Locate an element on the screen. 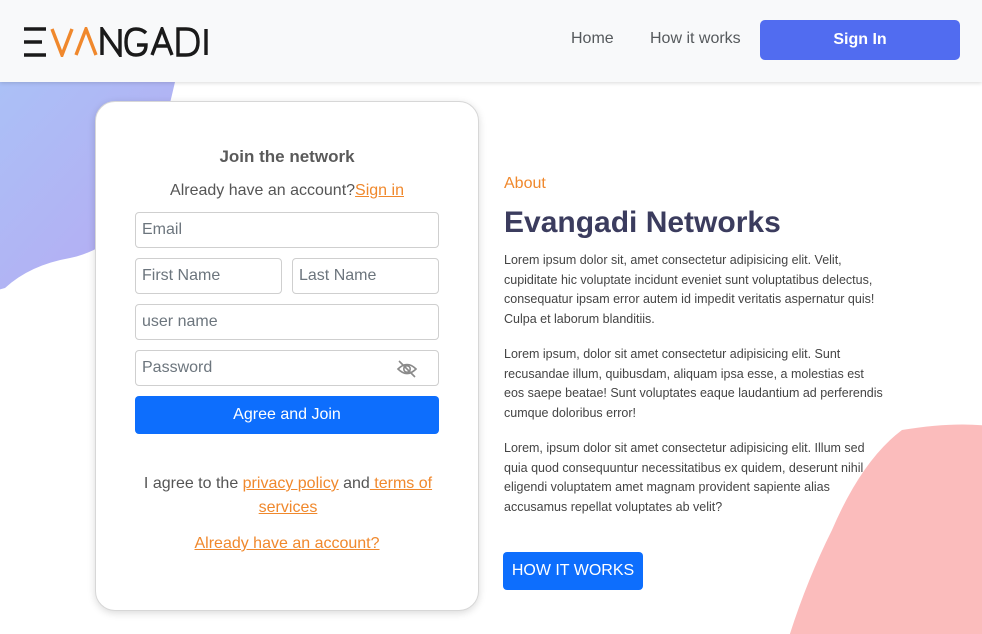 The width and height of the screenshot is (982, 634). already-account-line: Already have an account?Sign in is located at coordinates (287, 191).